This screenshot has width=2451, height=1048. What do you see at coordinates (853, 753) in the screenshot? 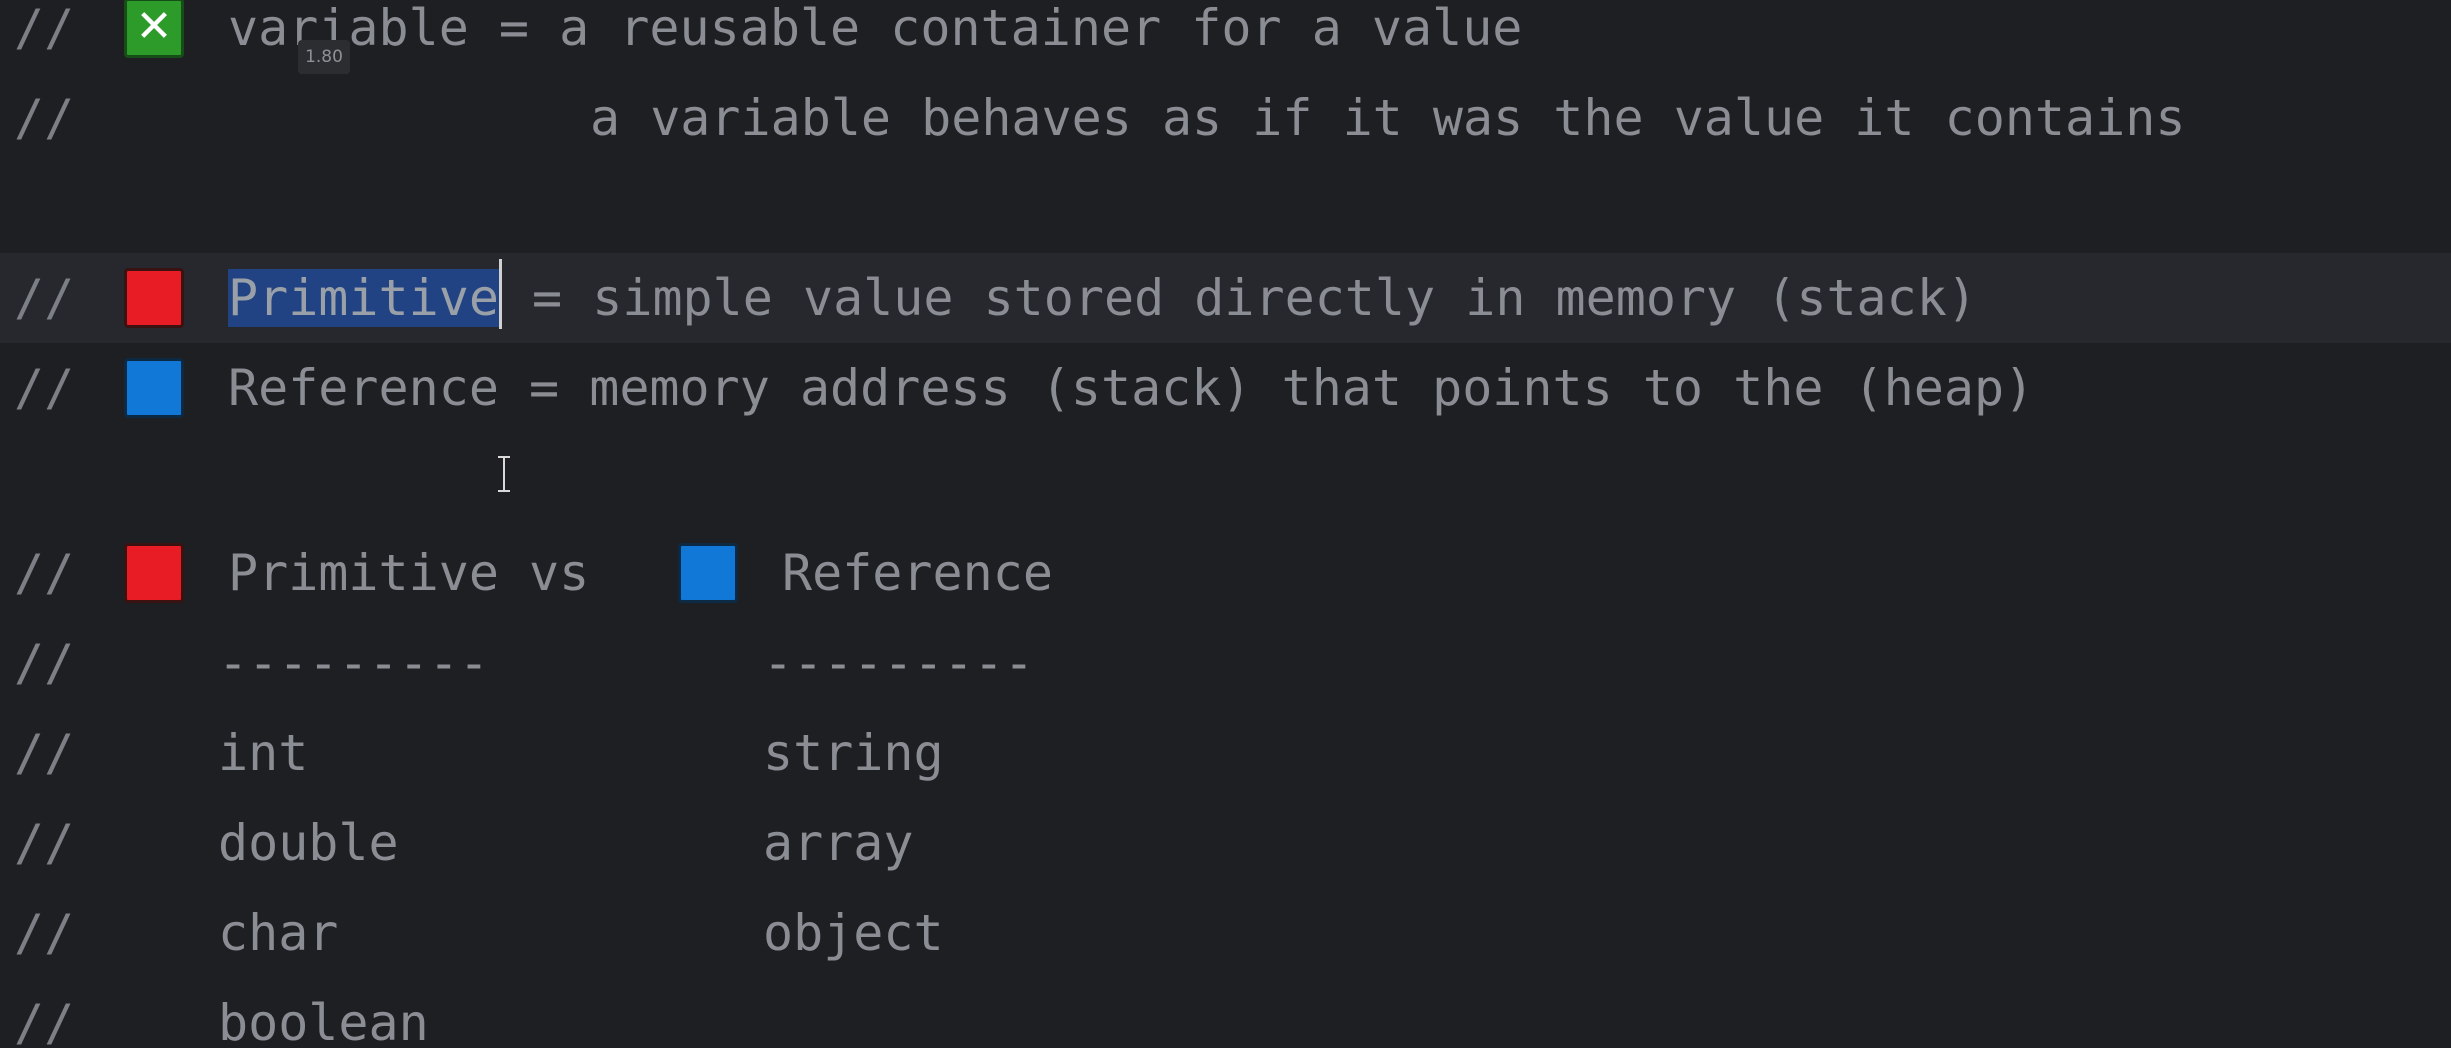
I see `reference-type: string` at bounding box center [853, 753].